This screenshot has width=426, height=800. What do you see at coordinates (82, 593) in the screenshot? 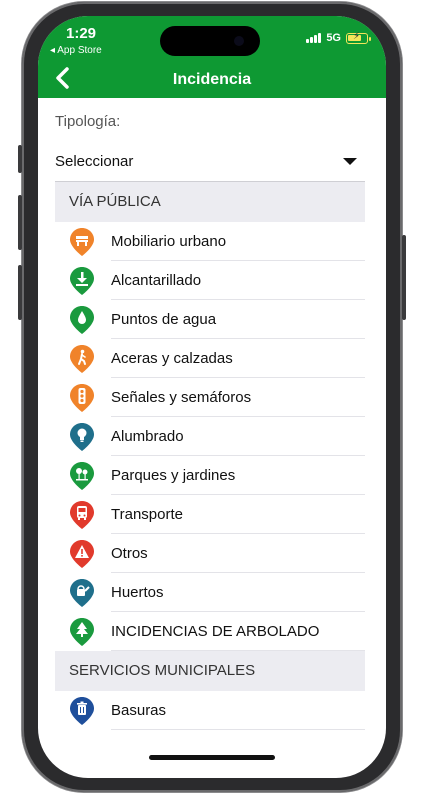
I see `watering-can-icon` at bounding box center [82, 593].